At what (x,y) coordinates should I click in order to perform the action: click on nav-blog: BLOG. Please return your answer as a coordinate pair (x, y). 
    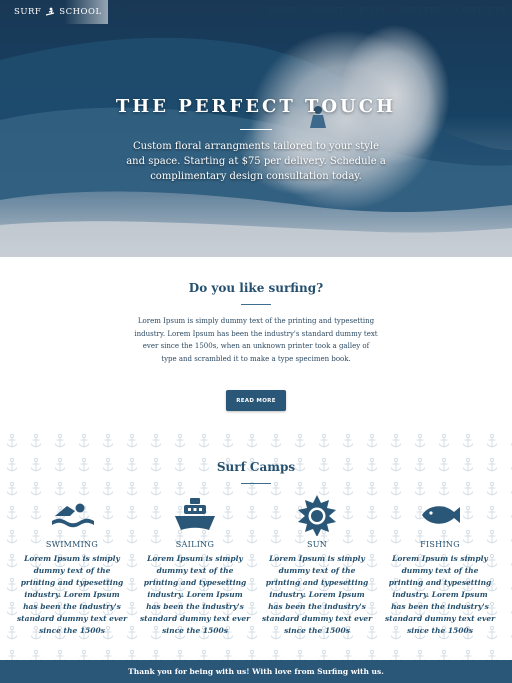
    Looking at the image, I should click on (371, 10).